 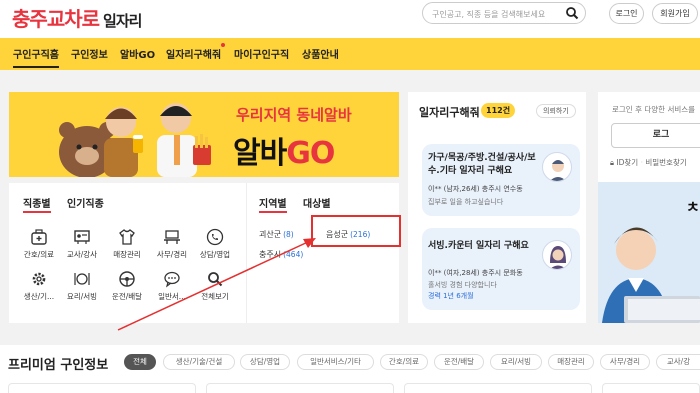 What do you see at coordinates (475, 189) in the screenshot?
I see `card-meta: 이** (남자,26세) 충주시 연수동` at bounding box center [475, 189].